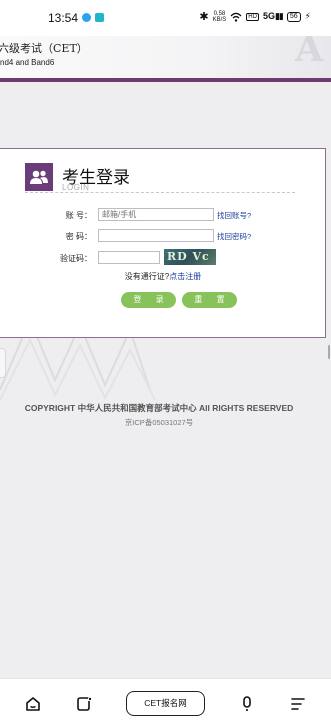 This screenshot has height=728, width=331. Describe the element at coordinates (165, 80) in the screenshot. I see `header-divider` at that location.